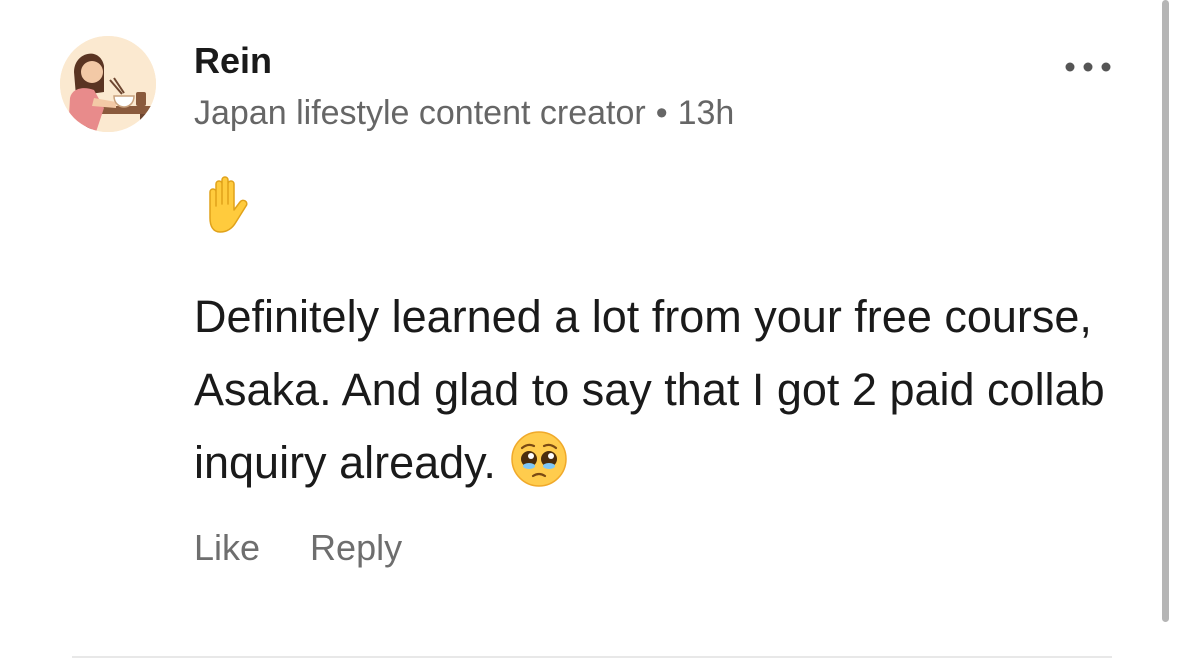 The height and width of the screenshot is (658, 1179). I want to click on more-options-button, so click(1088, 67).